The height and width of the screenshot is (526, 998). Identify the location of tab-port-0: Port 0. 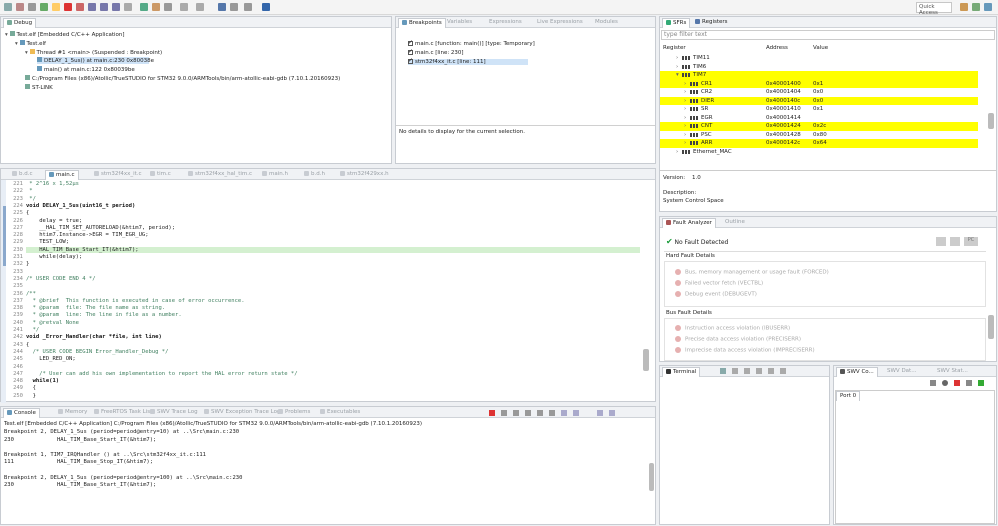
(848, 396).